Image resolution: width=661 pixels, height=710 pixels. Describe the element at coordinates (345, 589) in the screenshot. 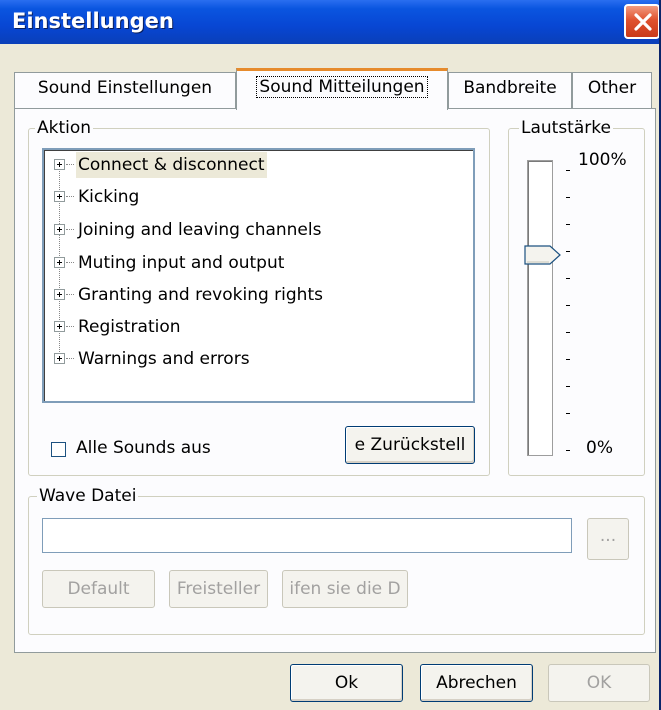

I see `test-sound-button: ifen sie die D` at that location.